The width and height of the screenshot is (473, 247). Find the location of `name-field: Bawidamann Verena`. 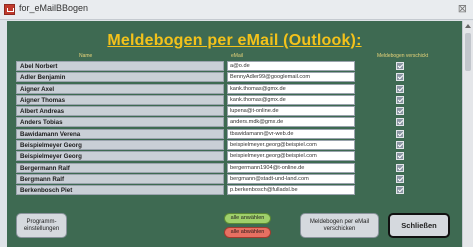

name-field: Bawidamann Verena is located at coordinates (120, 133).